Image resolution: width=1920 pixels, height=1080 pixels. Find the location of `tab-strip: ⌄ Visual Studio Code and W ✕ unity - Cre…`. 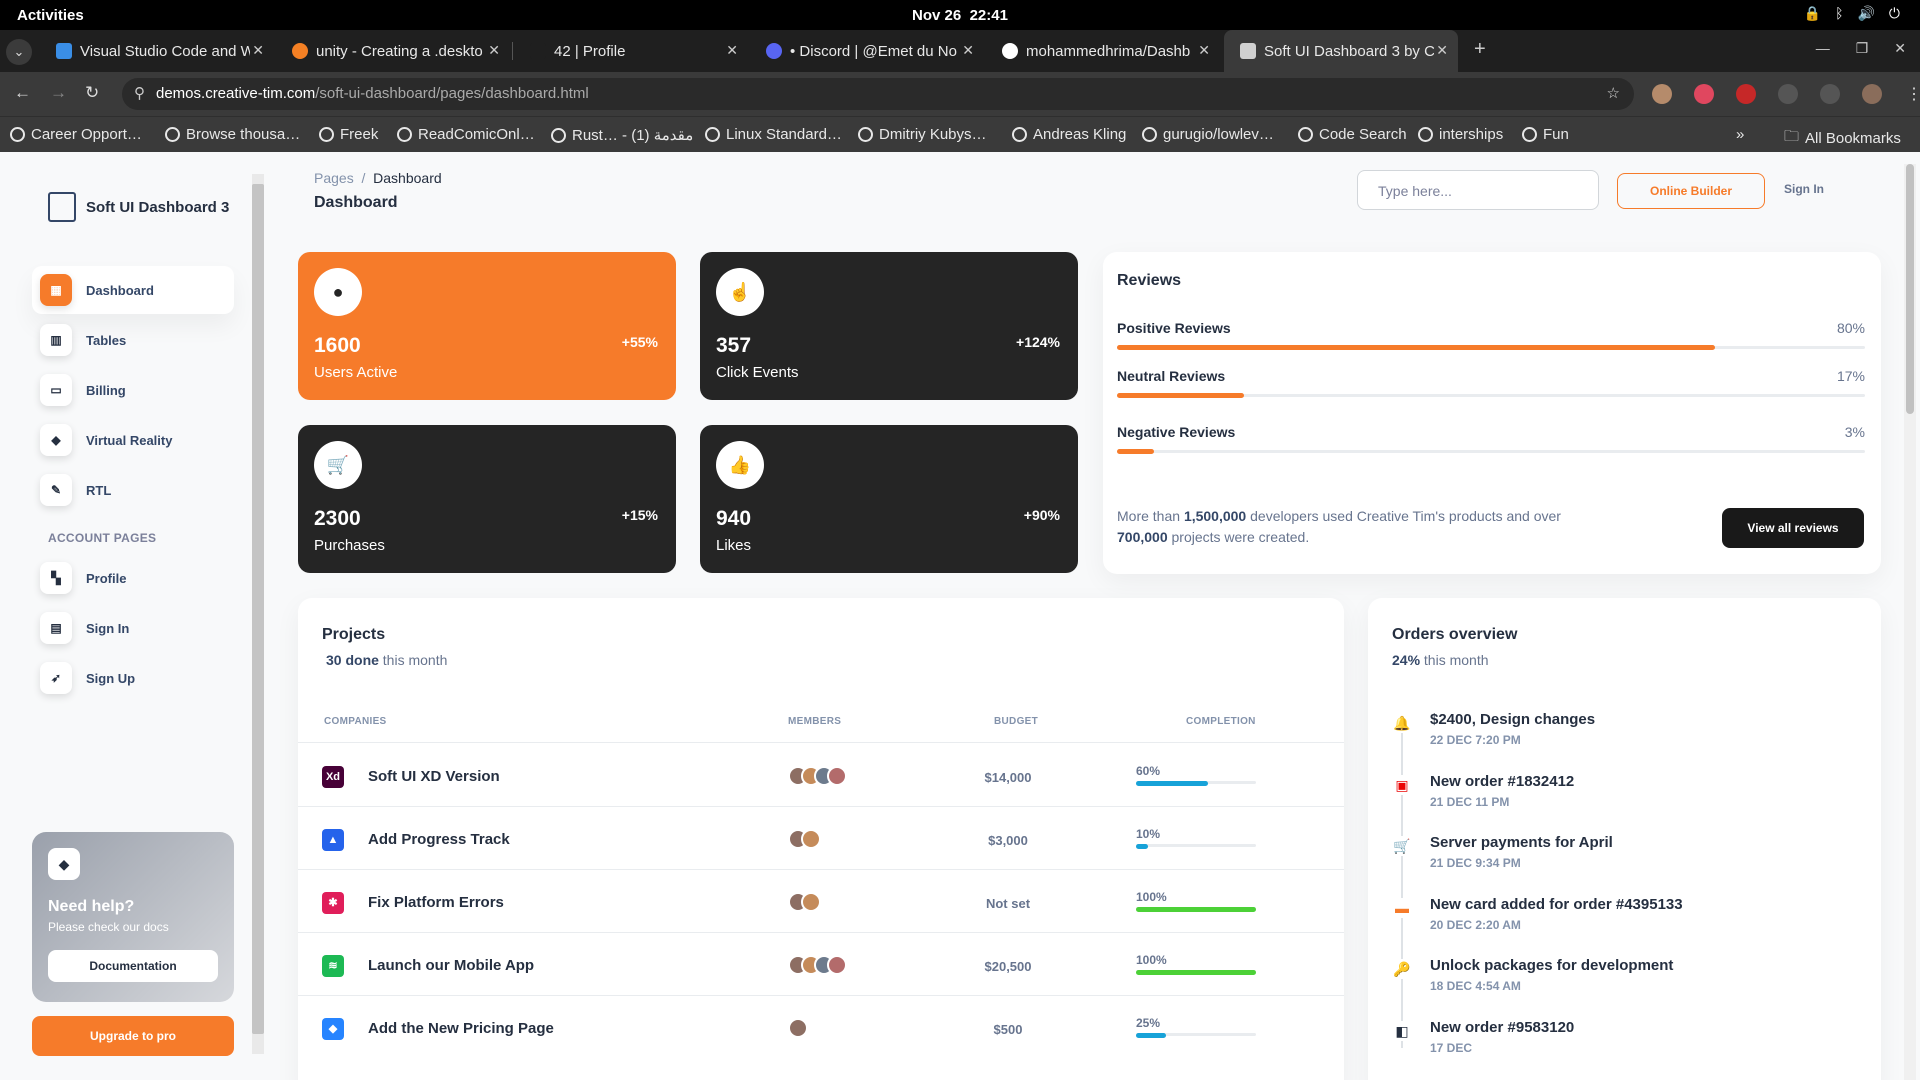

tab-strip: ⌄ Visual Studio Code and W ✕ unity - Cre… is located at coordinates (960, 51).